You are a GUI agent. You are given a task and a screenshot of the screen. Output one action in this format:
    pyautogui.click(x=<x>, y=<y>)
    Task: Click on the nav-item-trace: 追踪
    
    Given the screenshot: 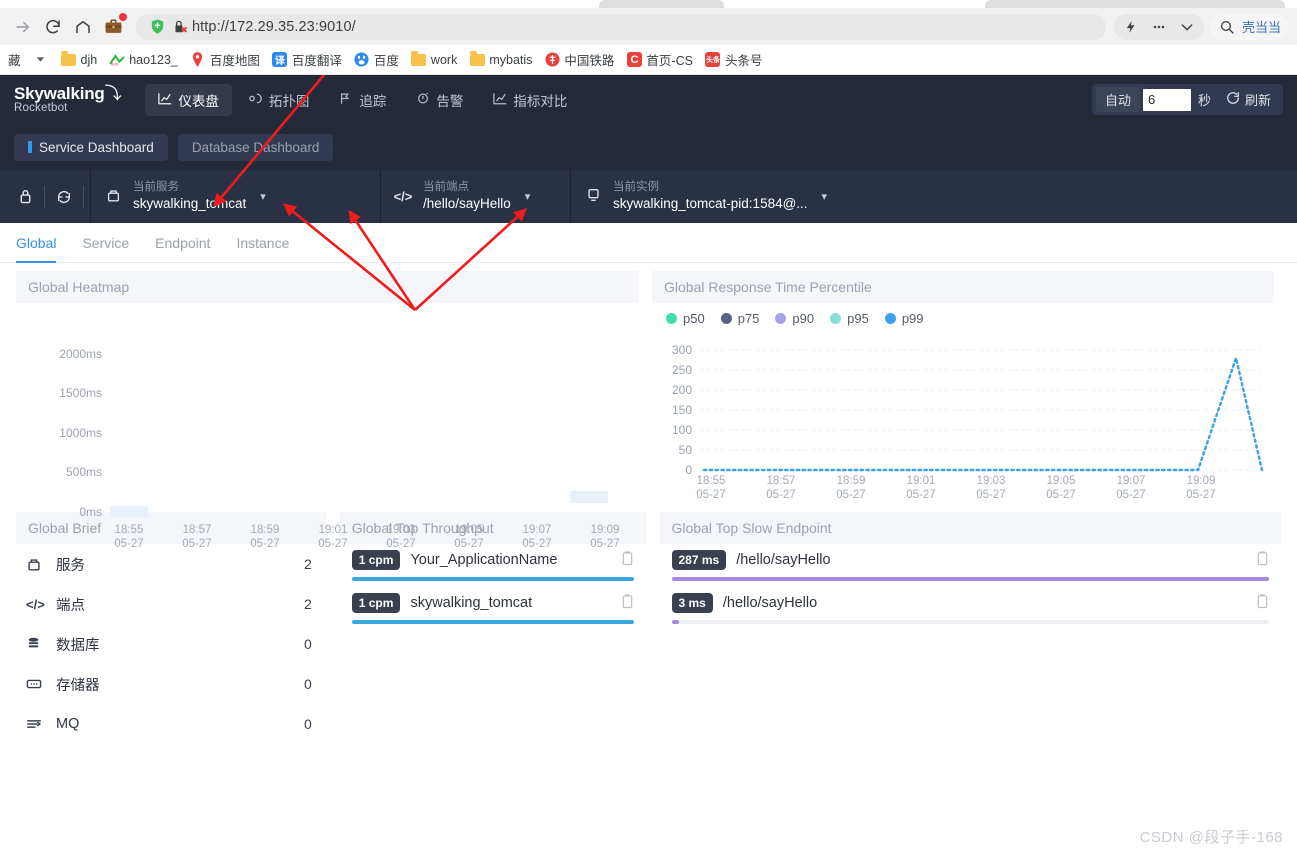 What is the action you would take?
    pyautogui.click(x=362, y=100)
    